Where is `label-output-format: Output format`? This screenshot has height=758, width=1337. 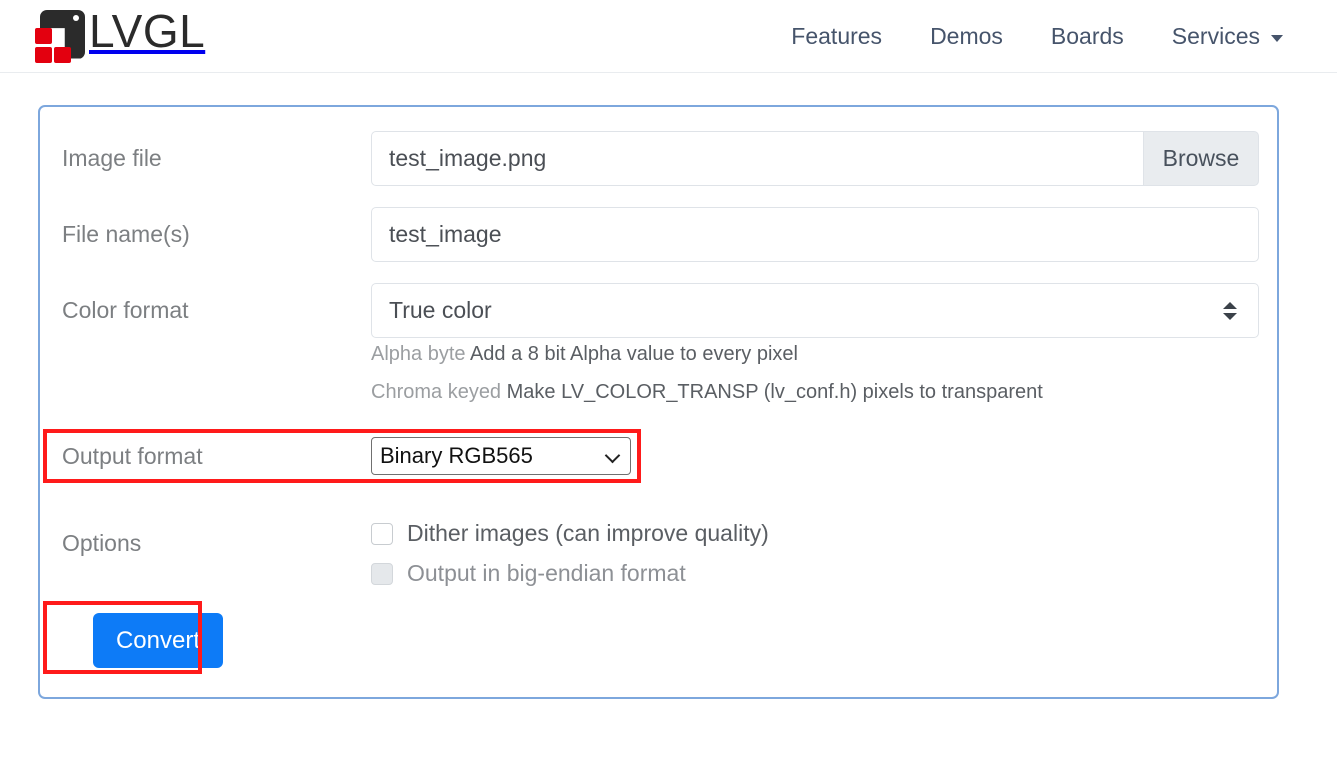 label-output-format: Output format is located at coordinates (132, 456).